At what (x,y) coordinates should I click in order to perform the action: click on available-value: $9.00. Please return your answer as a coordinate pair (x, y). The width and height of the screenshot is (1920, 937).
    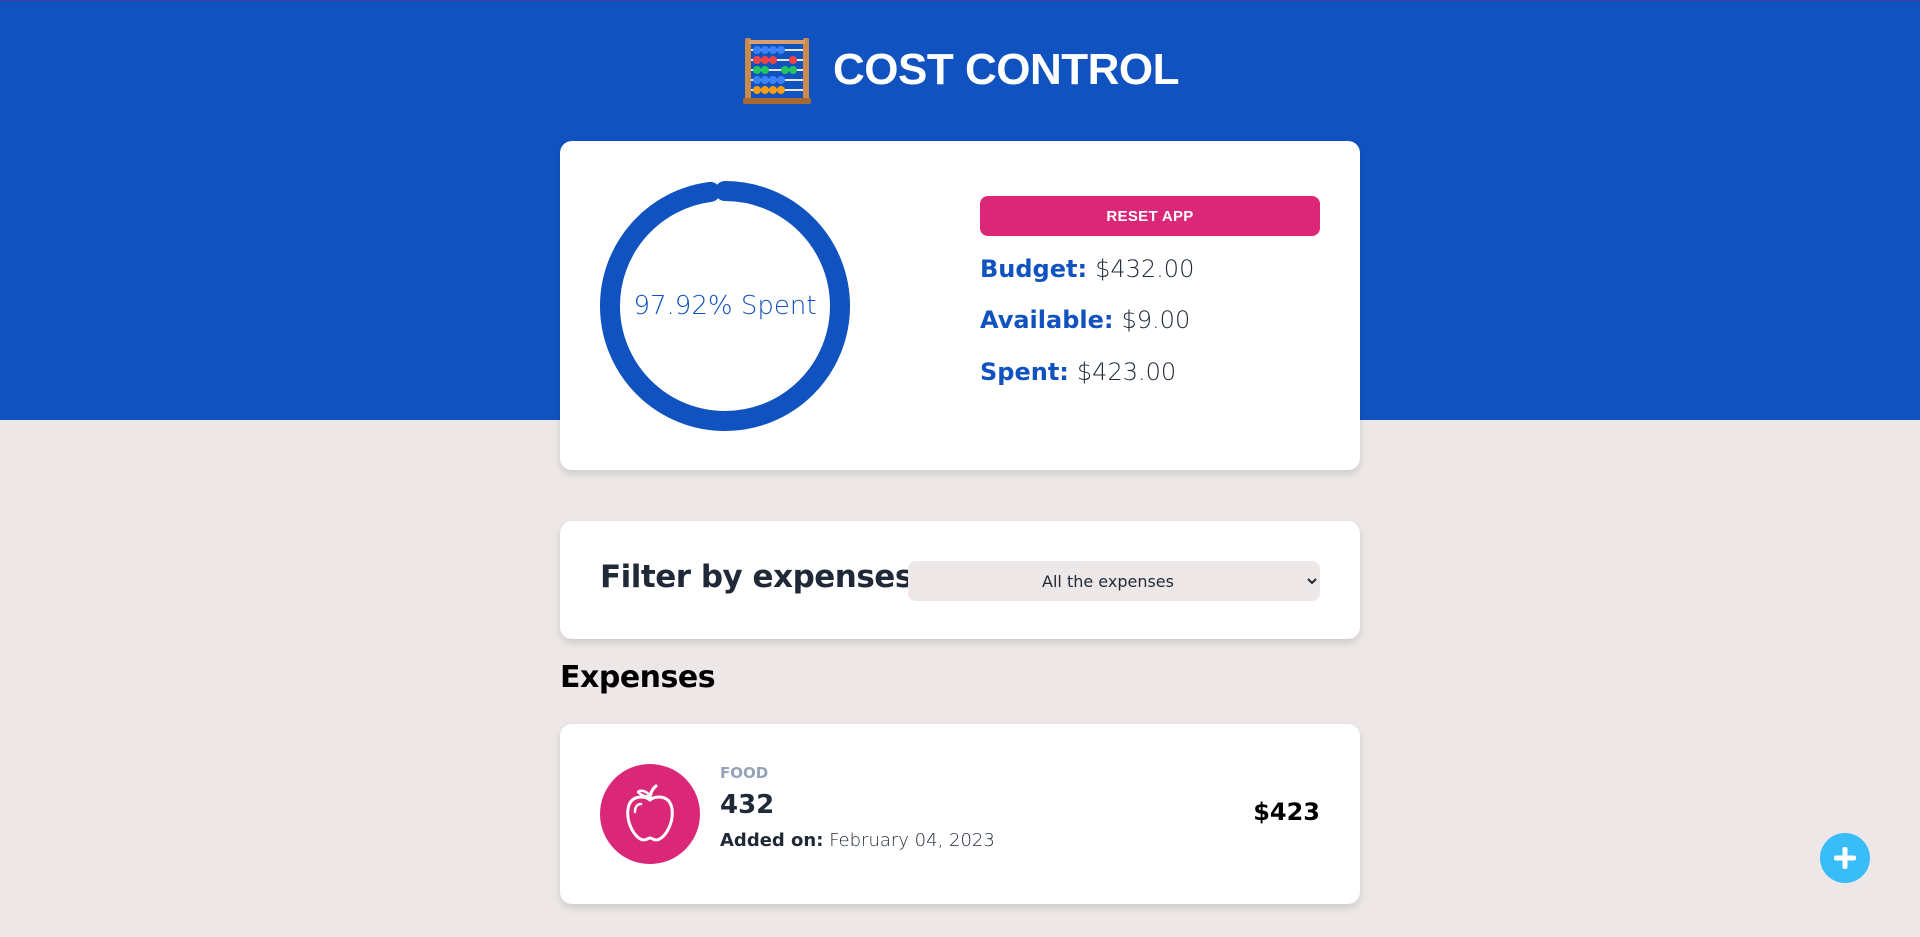
    Looking at the image, I should click on (1156, 320).